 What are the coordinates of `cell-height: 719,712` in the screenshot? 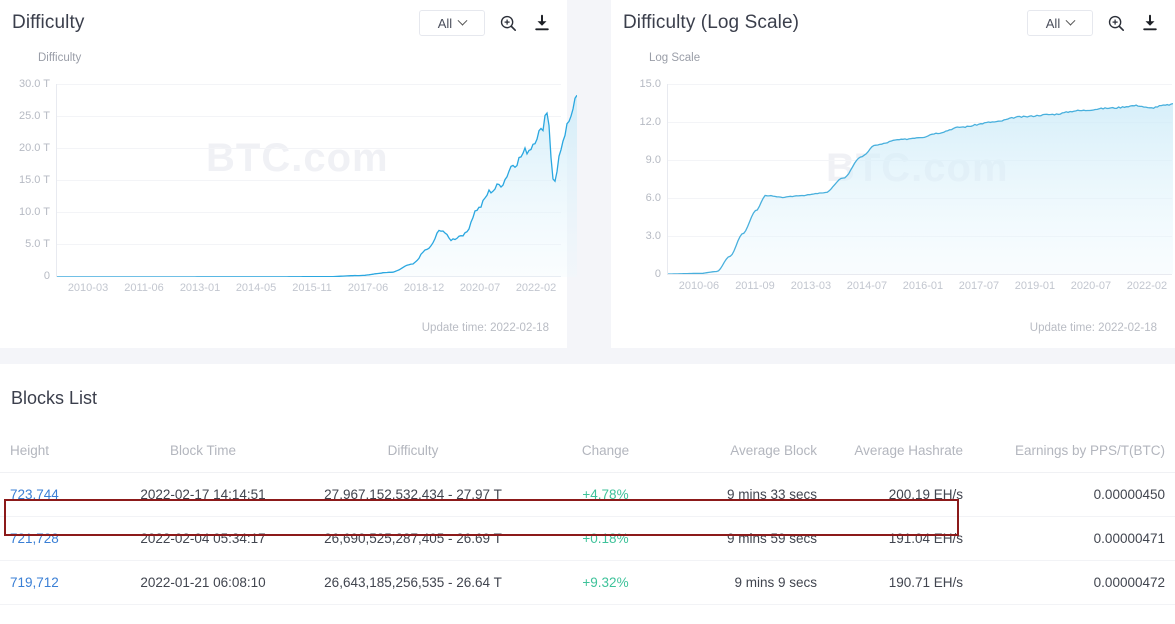 It's located at (59, 582).